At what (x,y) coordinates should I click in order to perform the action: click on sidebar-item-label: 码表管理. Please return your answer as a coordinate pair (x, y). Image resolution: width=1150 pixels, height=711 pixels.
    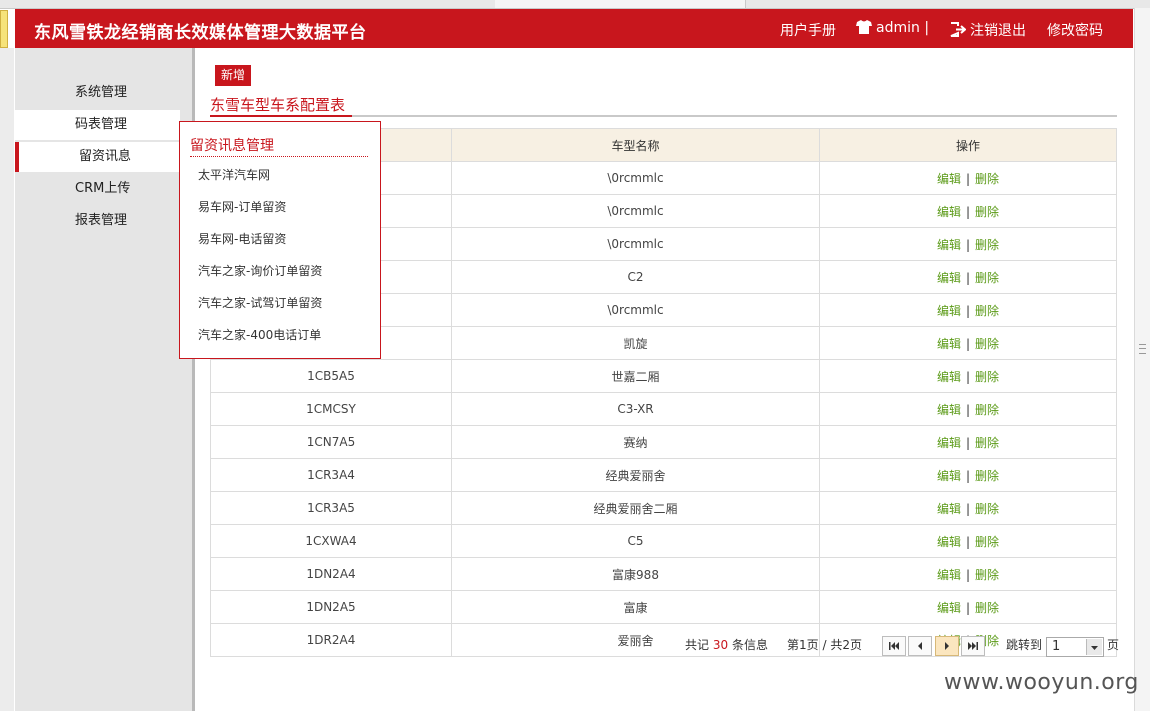
    Looking at the image, I should click on (101, 124).